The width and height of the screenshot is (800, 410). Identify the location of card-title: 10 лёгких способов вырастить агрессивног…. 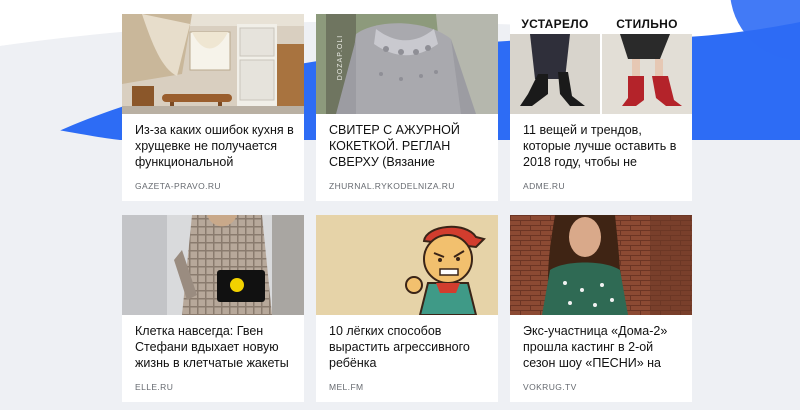
(409, 347).